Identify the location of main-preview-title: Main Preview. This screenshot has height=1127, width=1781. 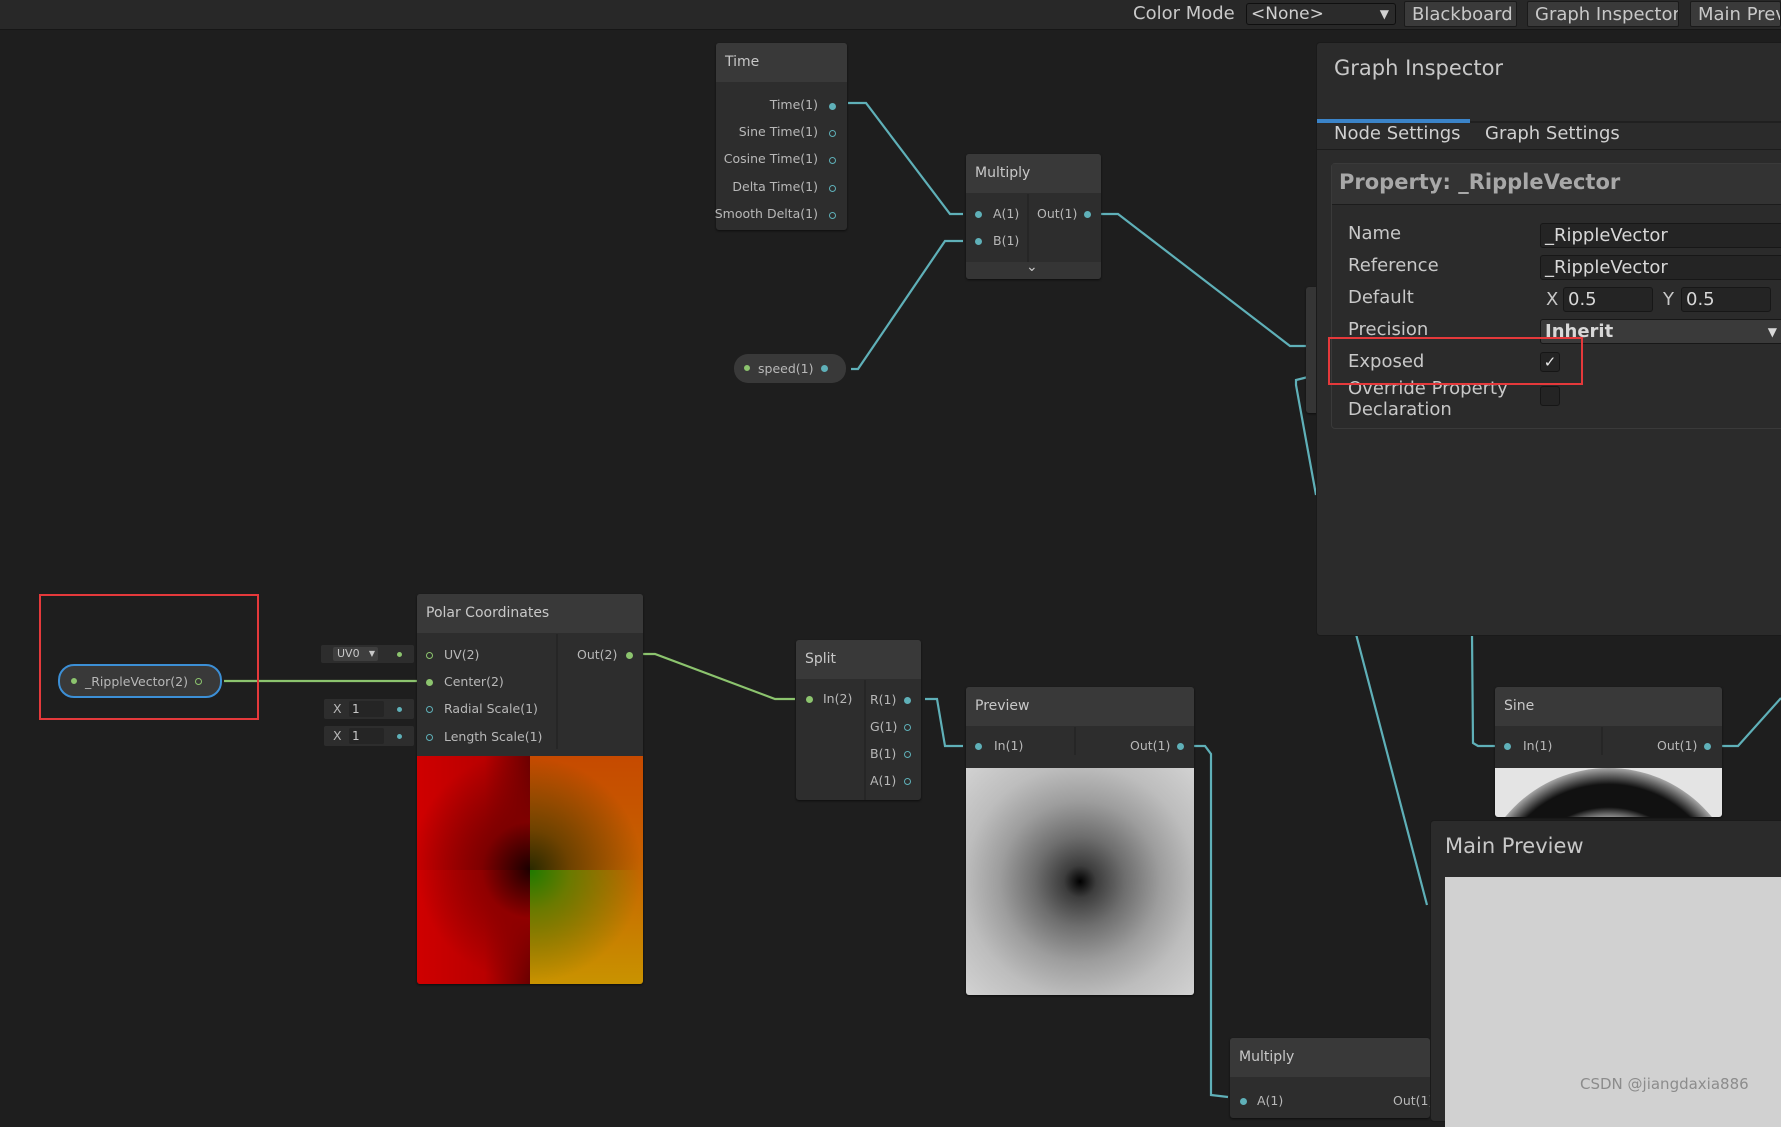
(1514, 846).